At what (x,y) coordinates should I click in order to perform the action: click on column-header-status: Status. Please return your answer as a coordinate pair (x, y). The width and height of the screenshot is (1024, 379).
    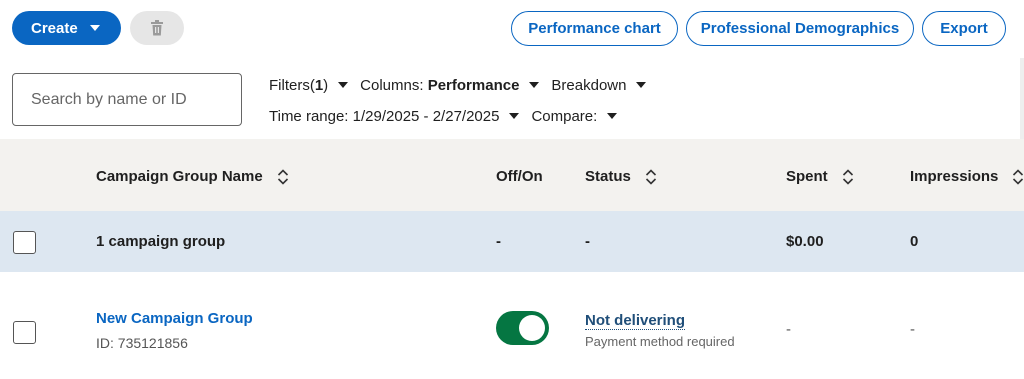
    Looking at the image, I should click on (621, 176).